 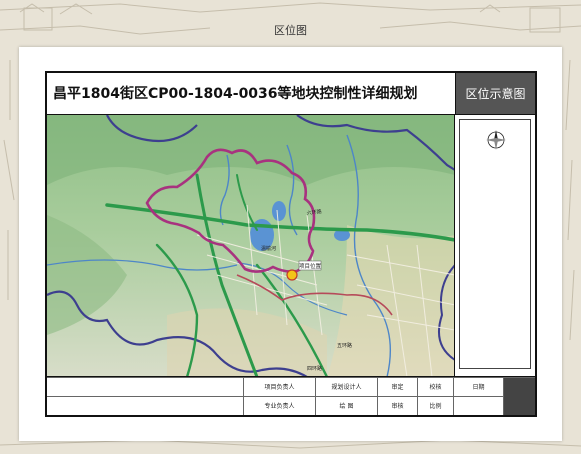 I want to click on title-block: 项目负责人 规划设计人 审定 校核 日期 专业负责人 绘 图 审核 比例, so click(x=291, y=396).